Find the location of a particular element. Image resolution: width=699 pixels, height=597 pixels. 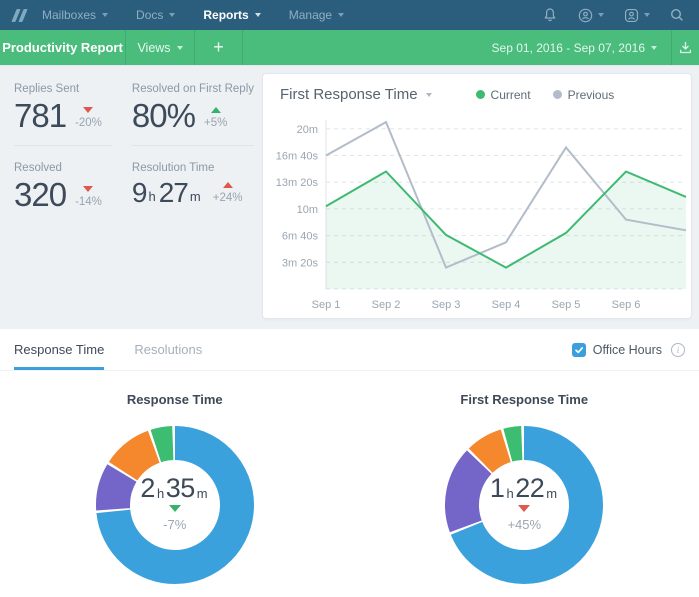

donut-title: First Response Time is located at coordinates (524, 399).